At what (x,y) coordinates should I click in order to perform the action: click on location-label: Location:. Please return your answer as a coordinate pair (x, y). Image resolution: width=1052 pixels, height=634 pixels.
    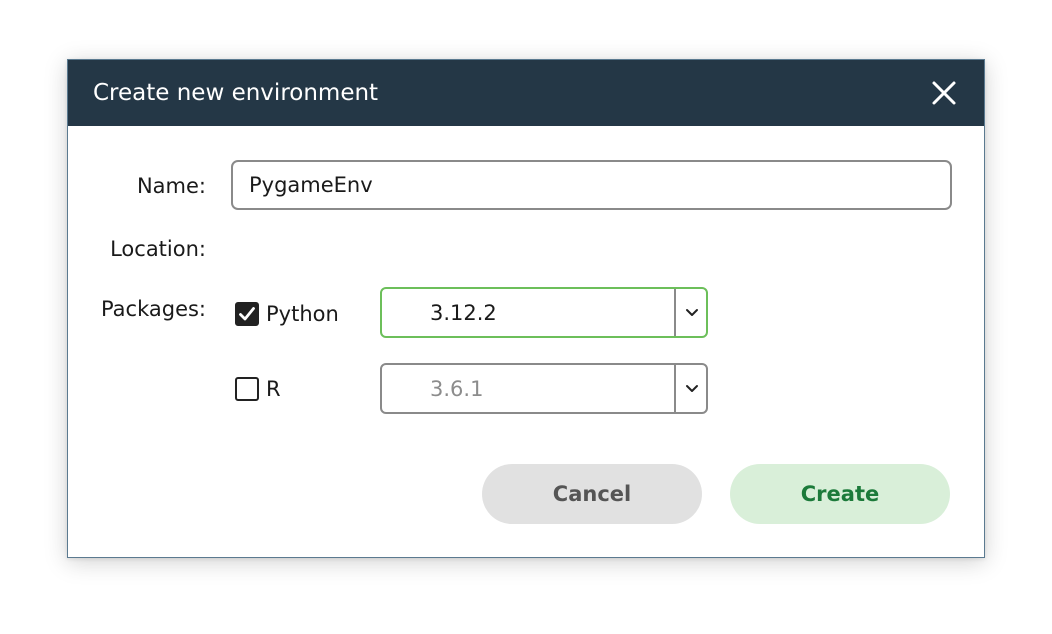
    Looking at the image, I should click on (158, 249).